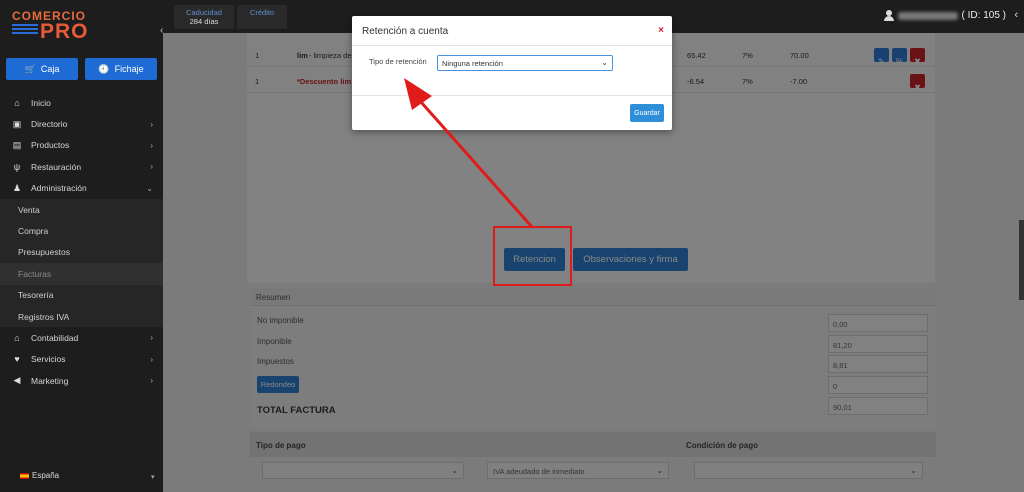 The image size is (1024, 492). I want to click on chevron-down-icon: ▾, so click(153, 477).